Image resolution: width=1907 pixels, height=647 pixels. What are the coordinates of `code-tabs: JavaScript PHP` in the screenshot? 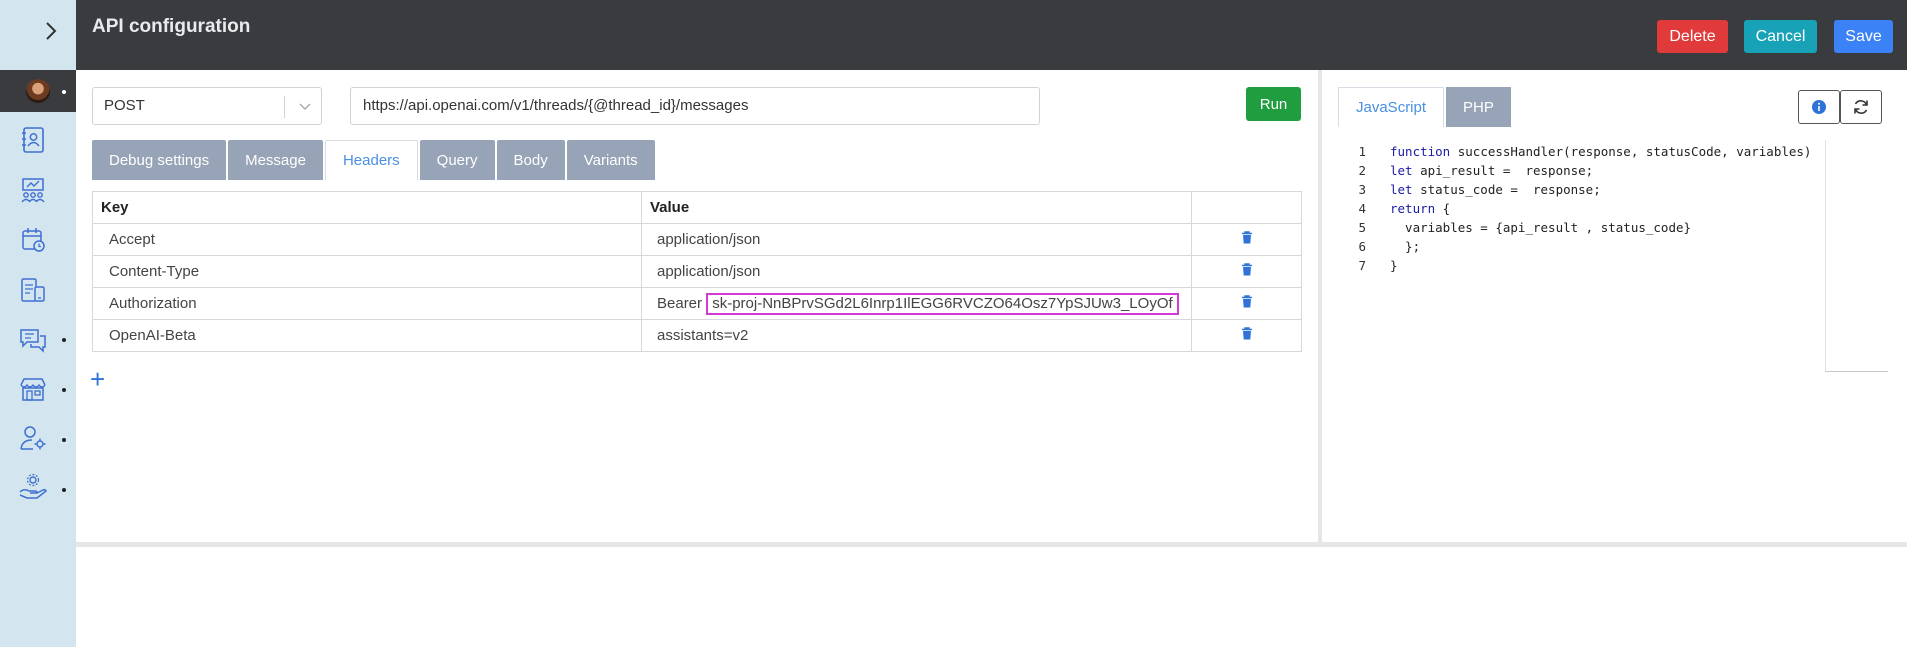 It's located at (1425, 107).